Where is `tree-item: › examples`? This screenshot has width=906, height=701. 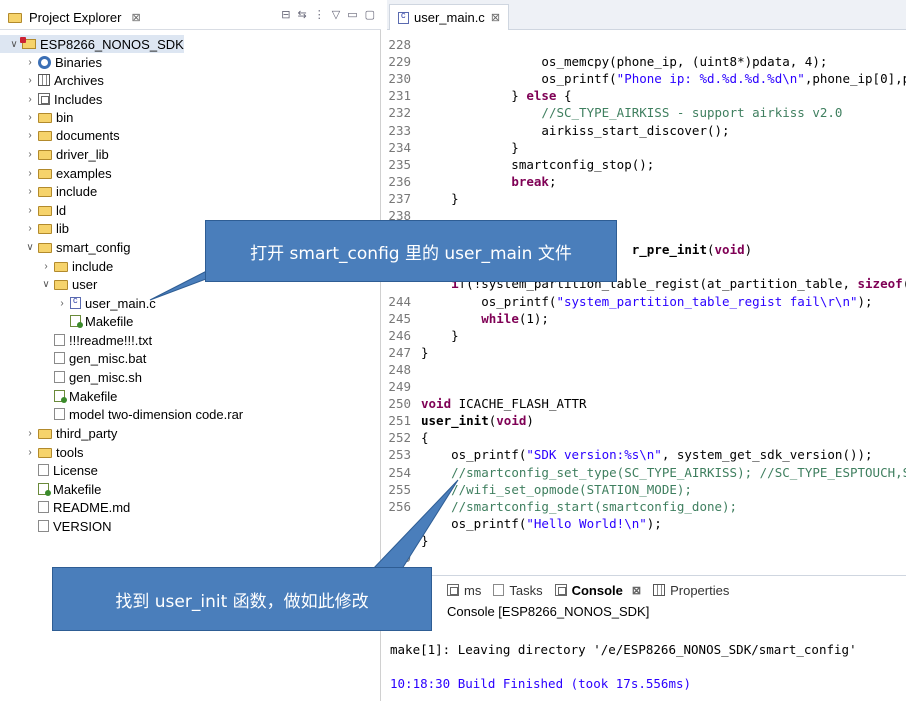 tree-item: › examples is located at coordinates (55, 173).